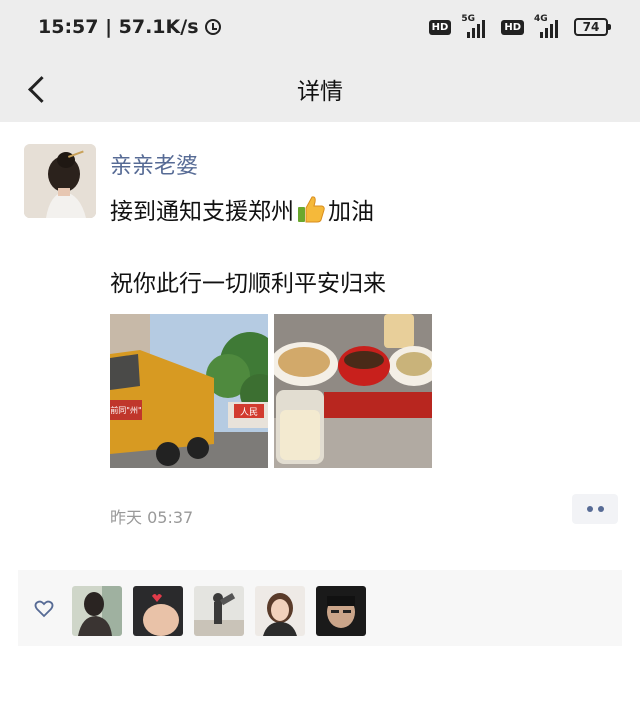 The height and width of the screenshot is (703, 640). What do you see at coordinates (242, 209) in the screenshot?
I see `post-text-line-1: 接到通知支援郑州 加油` at bounding box center [242, 209].